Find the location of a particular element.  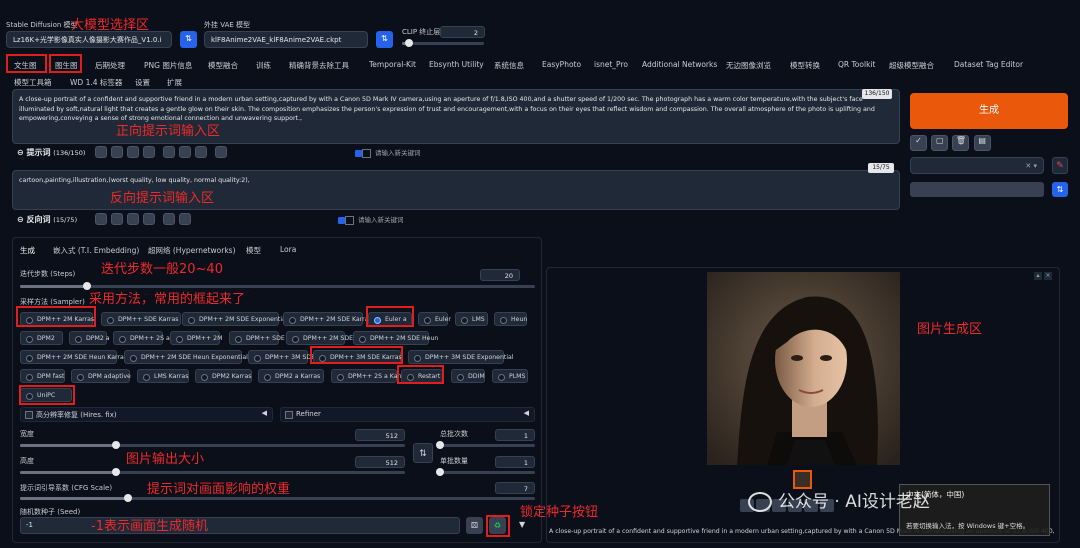

main-tab-17: Dataset Tag Editor is located at coordinates (988, 64).